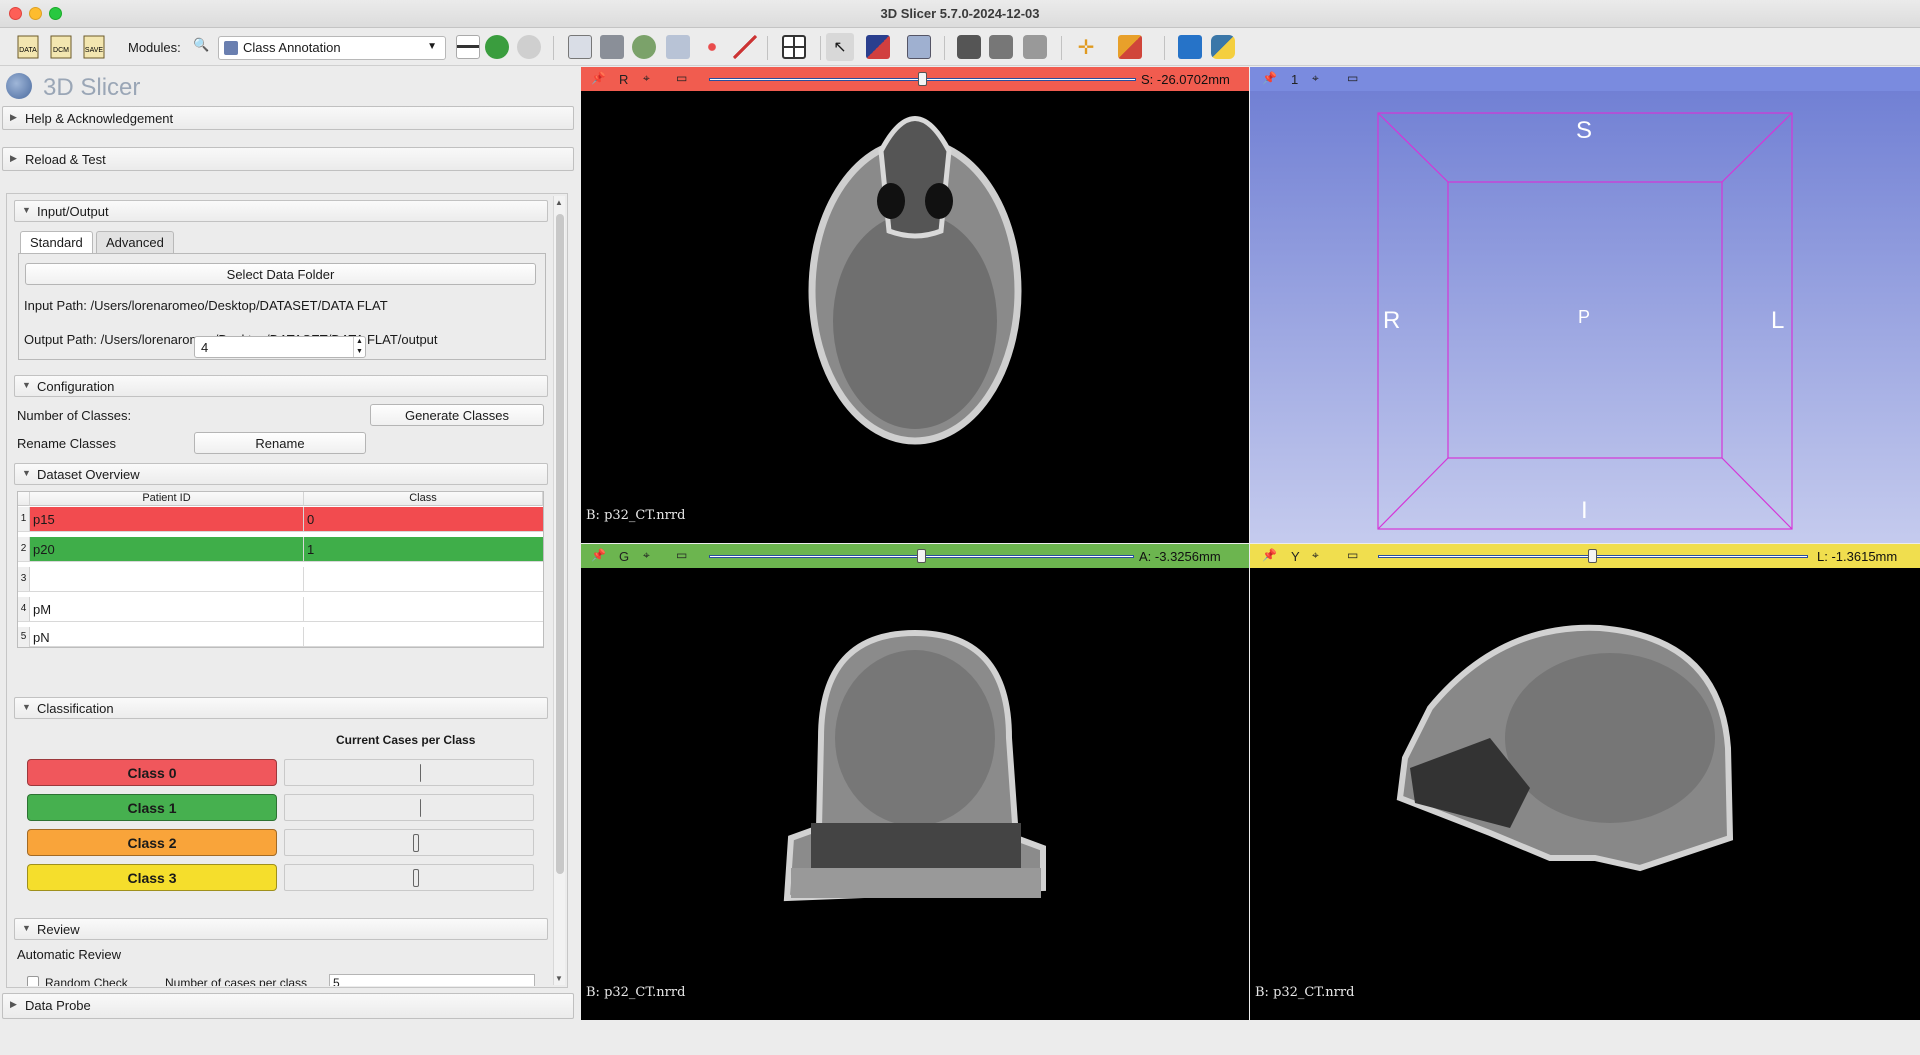 This screenshot has width=1920, height=1055. What do you see at coordinates (1086, 47) in the screenshot?
I see `place-fiducial-button: ✛` at bounding box center [1086, 47].